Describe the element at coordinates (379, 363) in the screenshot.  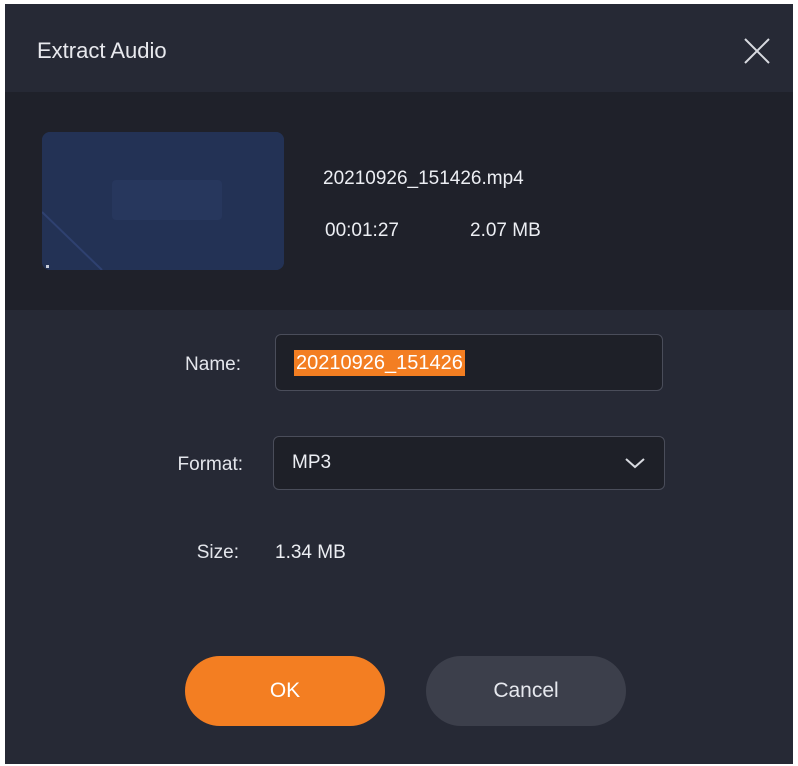
I see `name-input-value: 20210926_151426` at that location.